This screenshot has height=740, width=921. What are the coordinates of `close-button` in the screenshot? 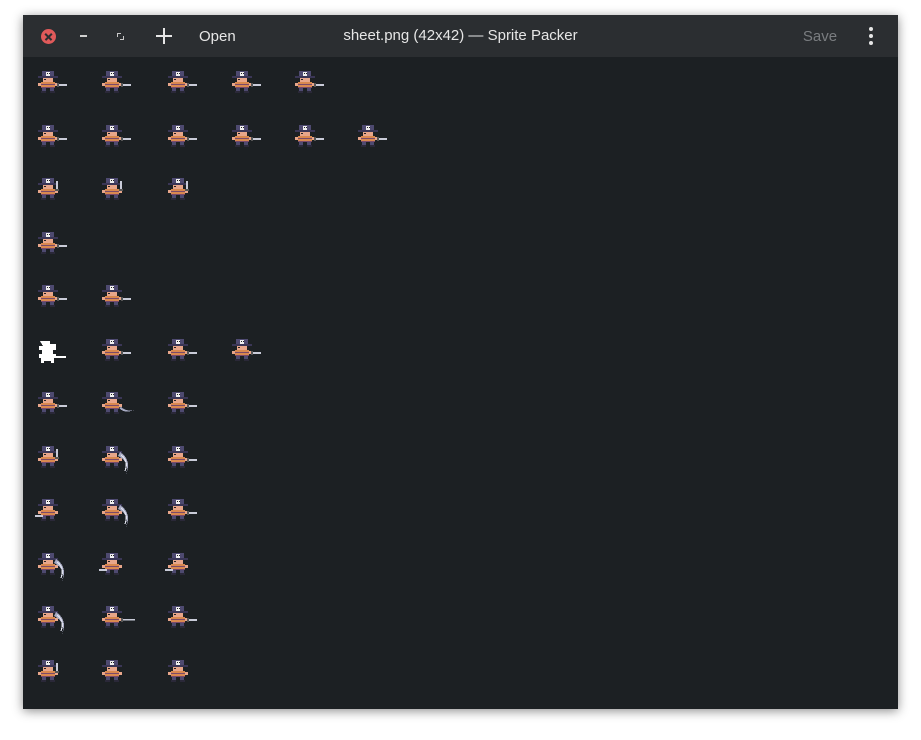 It's located at (48, 36).